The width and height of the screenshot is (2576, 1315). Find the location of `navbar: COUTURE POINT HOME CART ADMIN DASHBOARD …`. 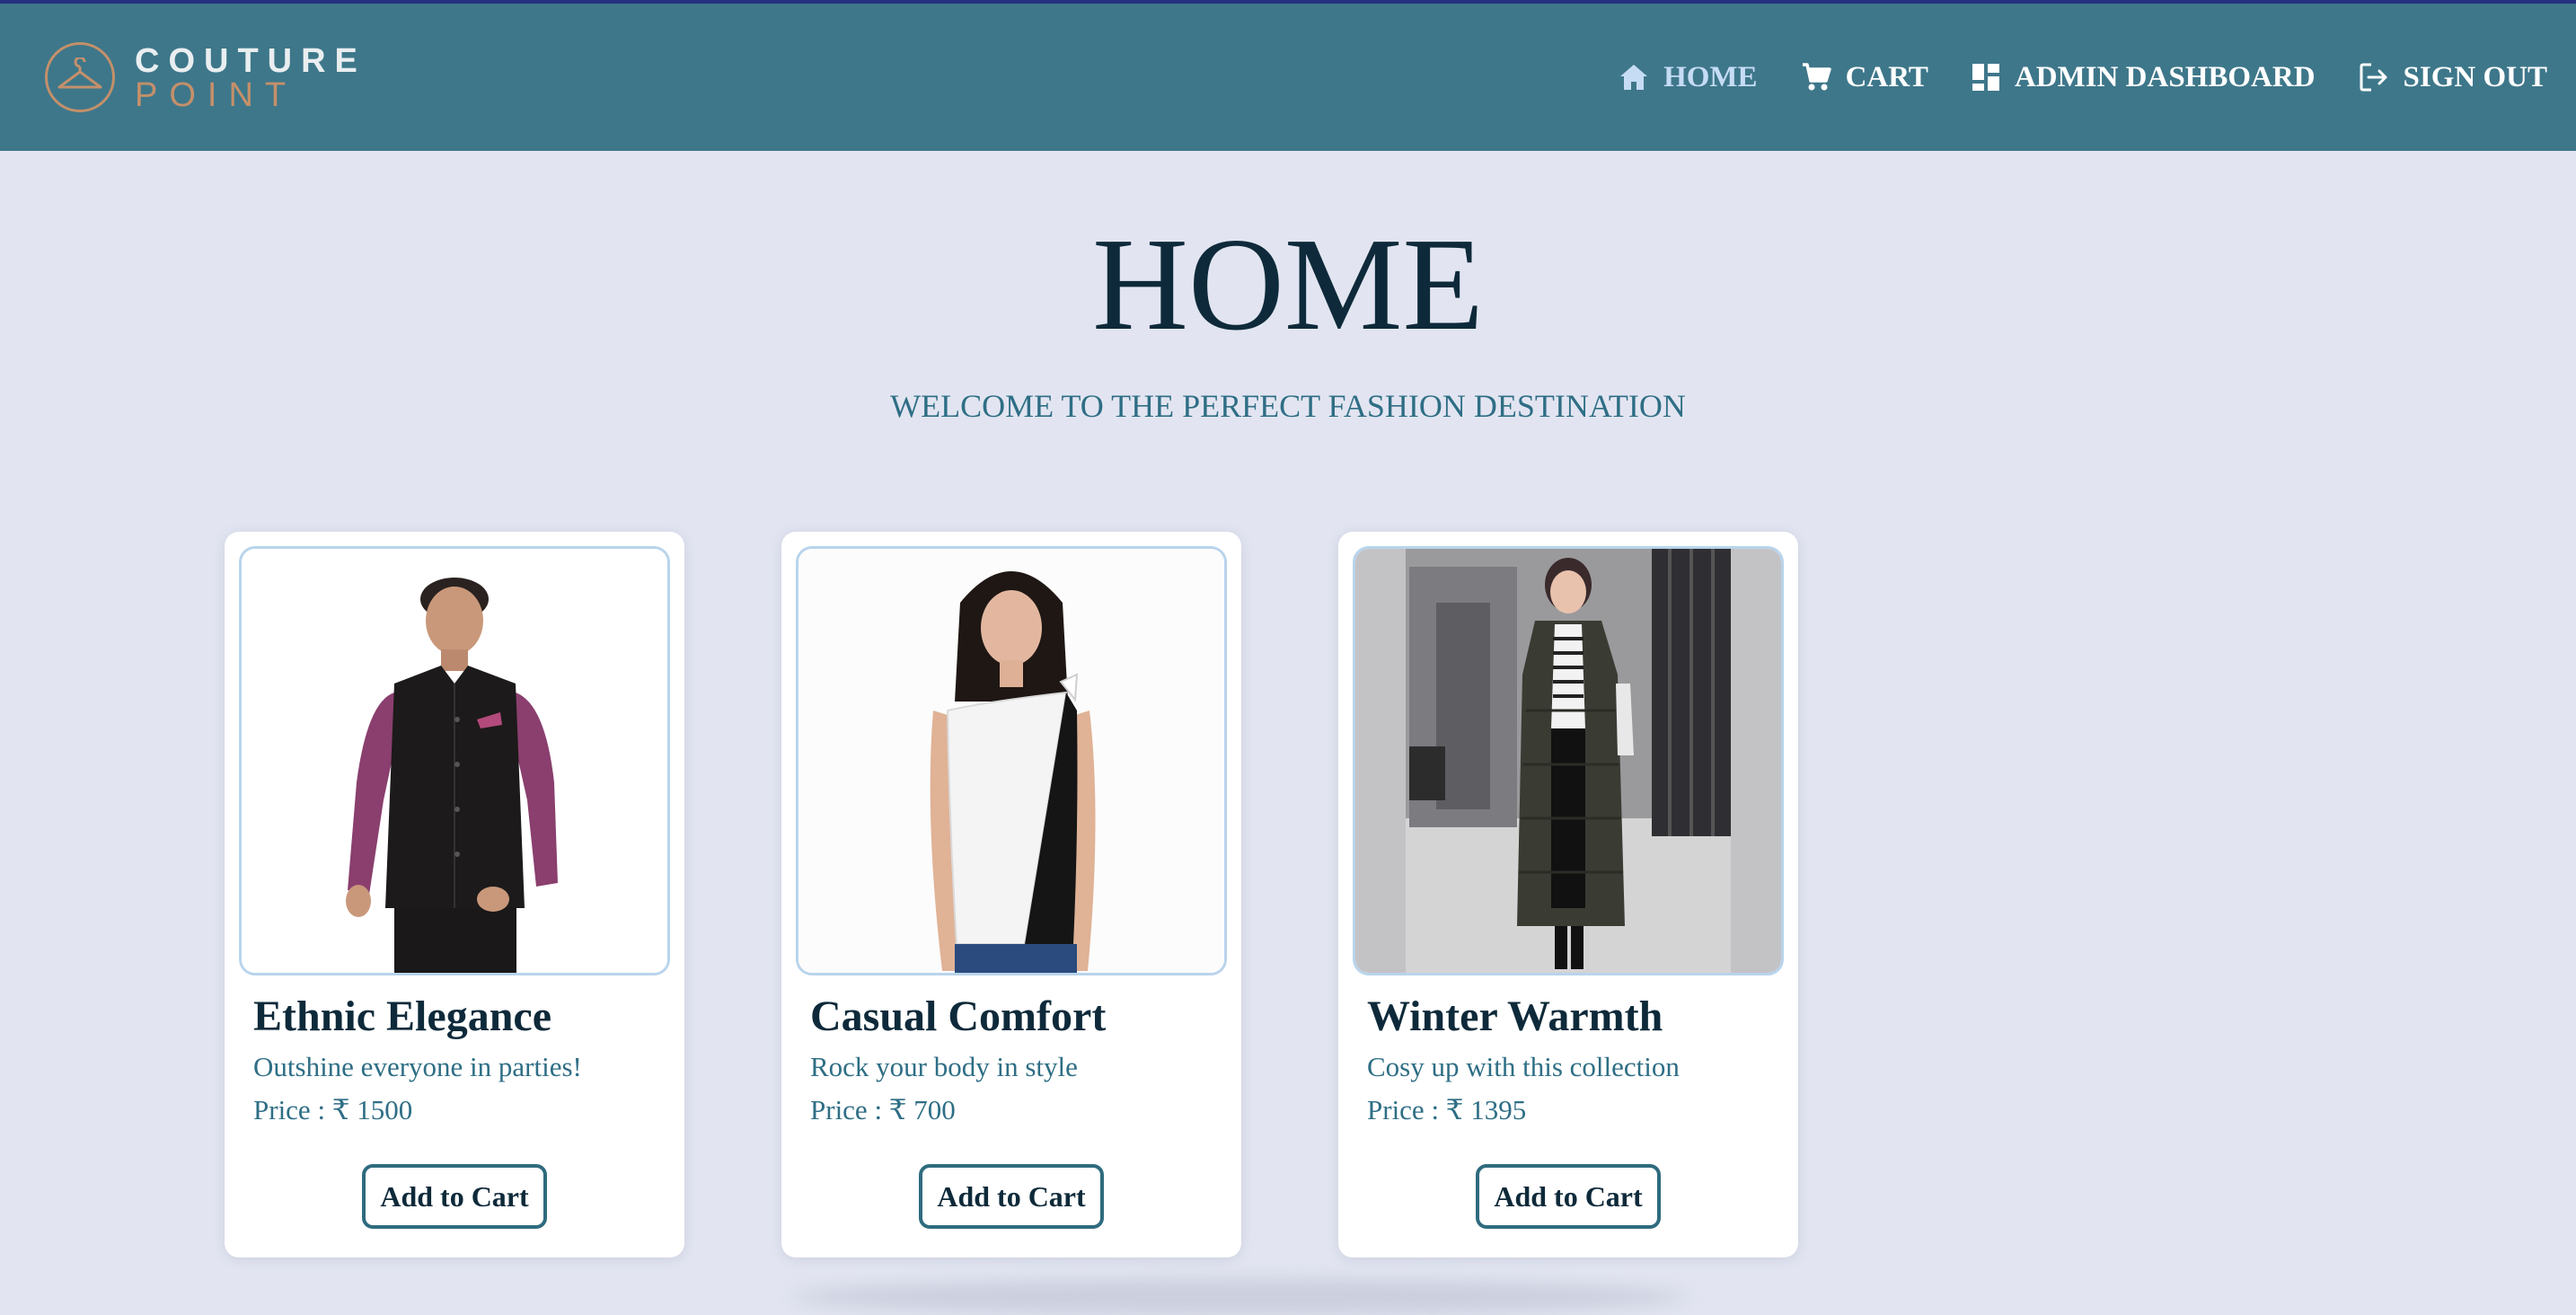

navbar: COUTURE POINT HOME CART ADMIN DASHBOARD … is located at coordinates (1288, 77).